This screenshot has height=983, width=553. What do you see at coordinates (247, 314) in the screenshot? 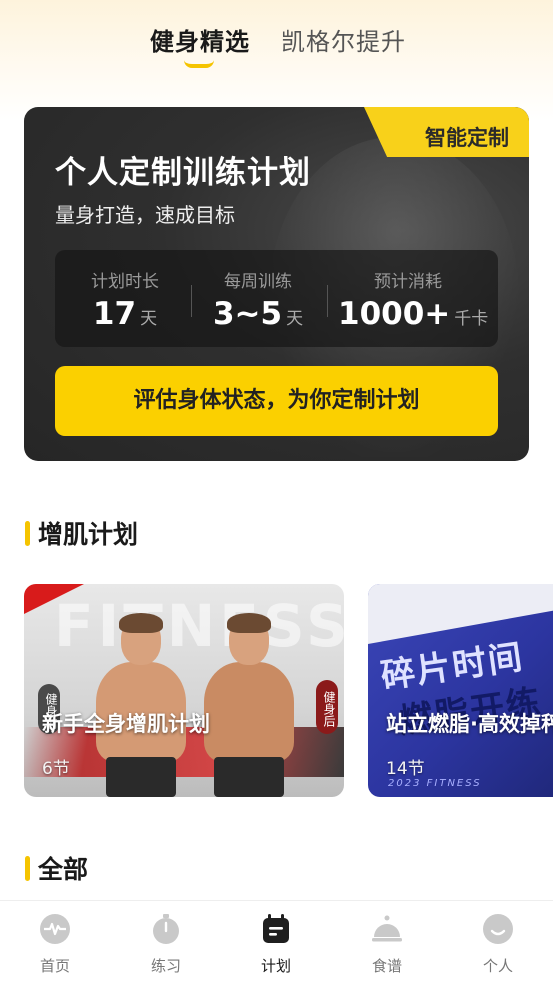
I see `stat-value: 3~5` at bounding box center [247, 314].